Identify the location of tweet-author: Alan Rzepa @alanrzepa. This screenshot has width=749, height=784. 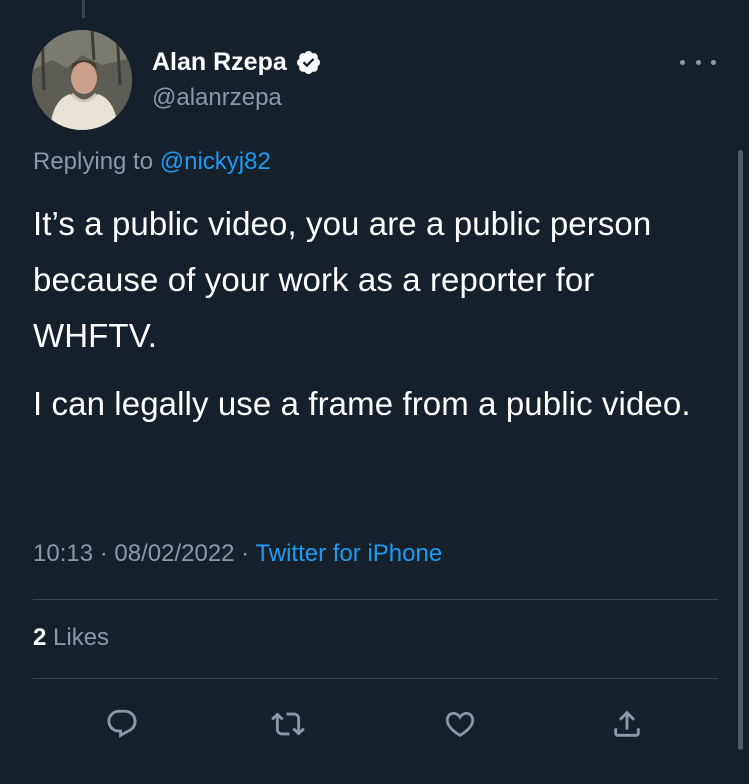
(237, 79).